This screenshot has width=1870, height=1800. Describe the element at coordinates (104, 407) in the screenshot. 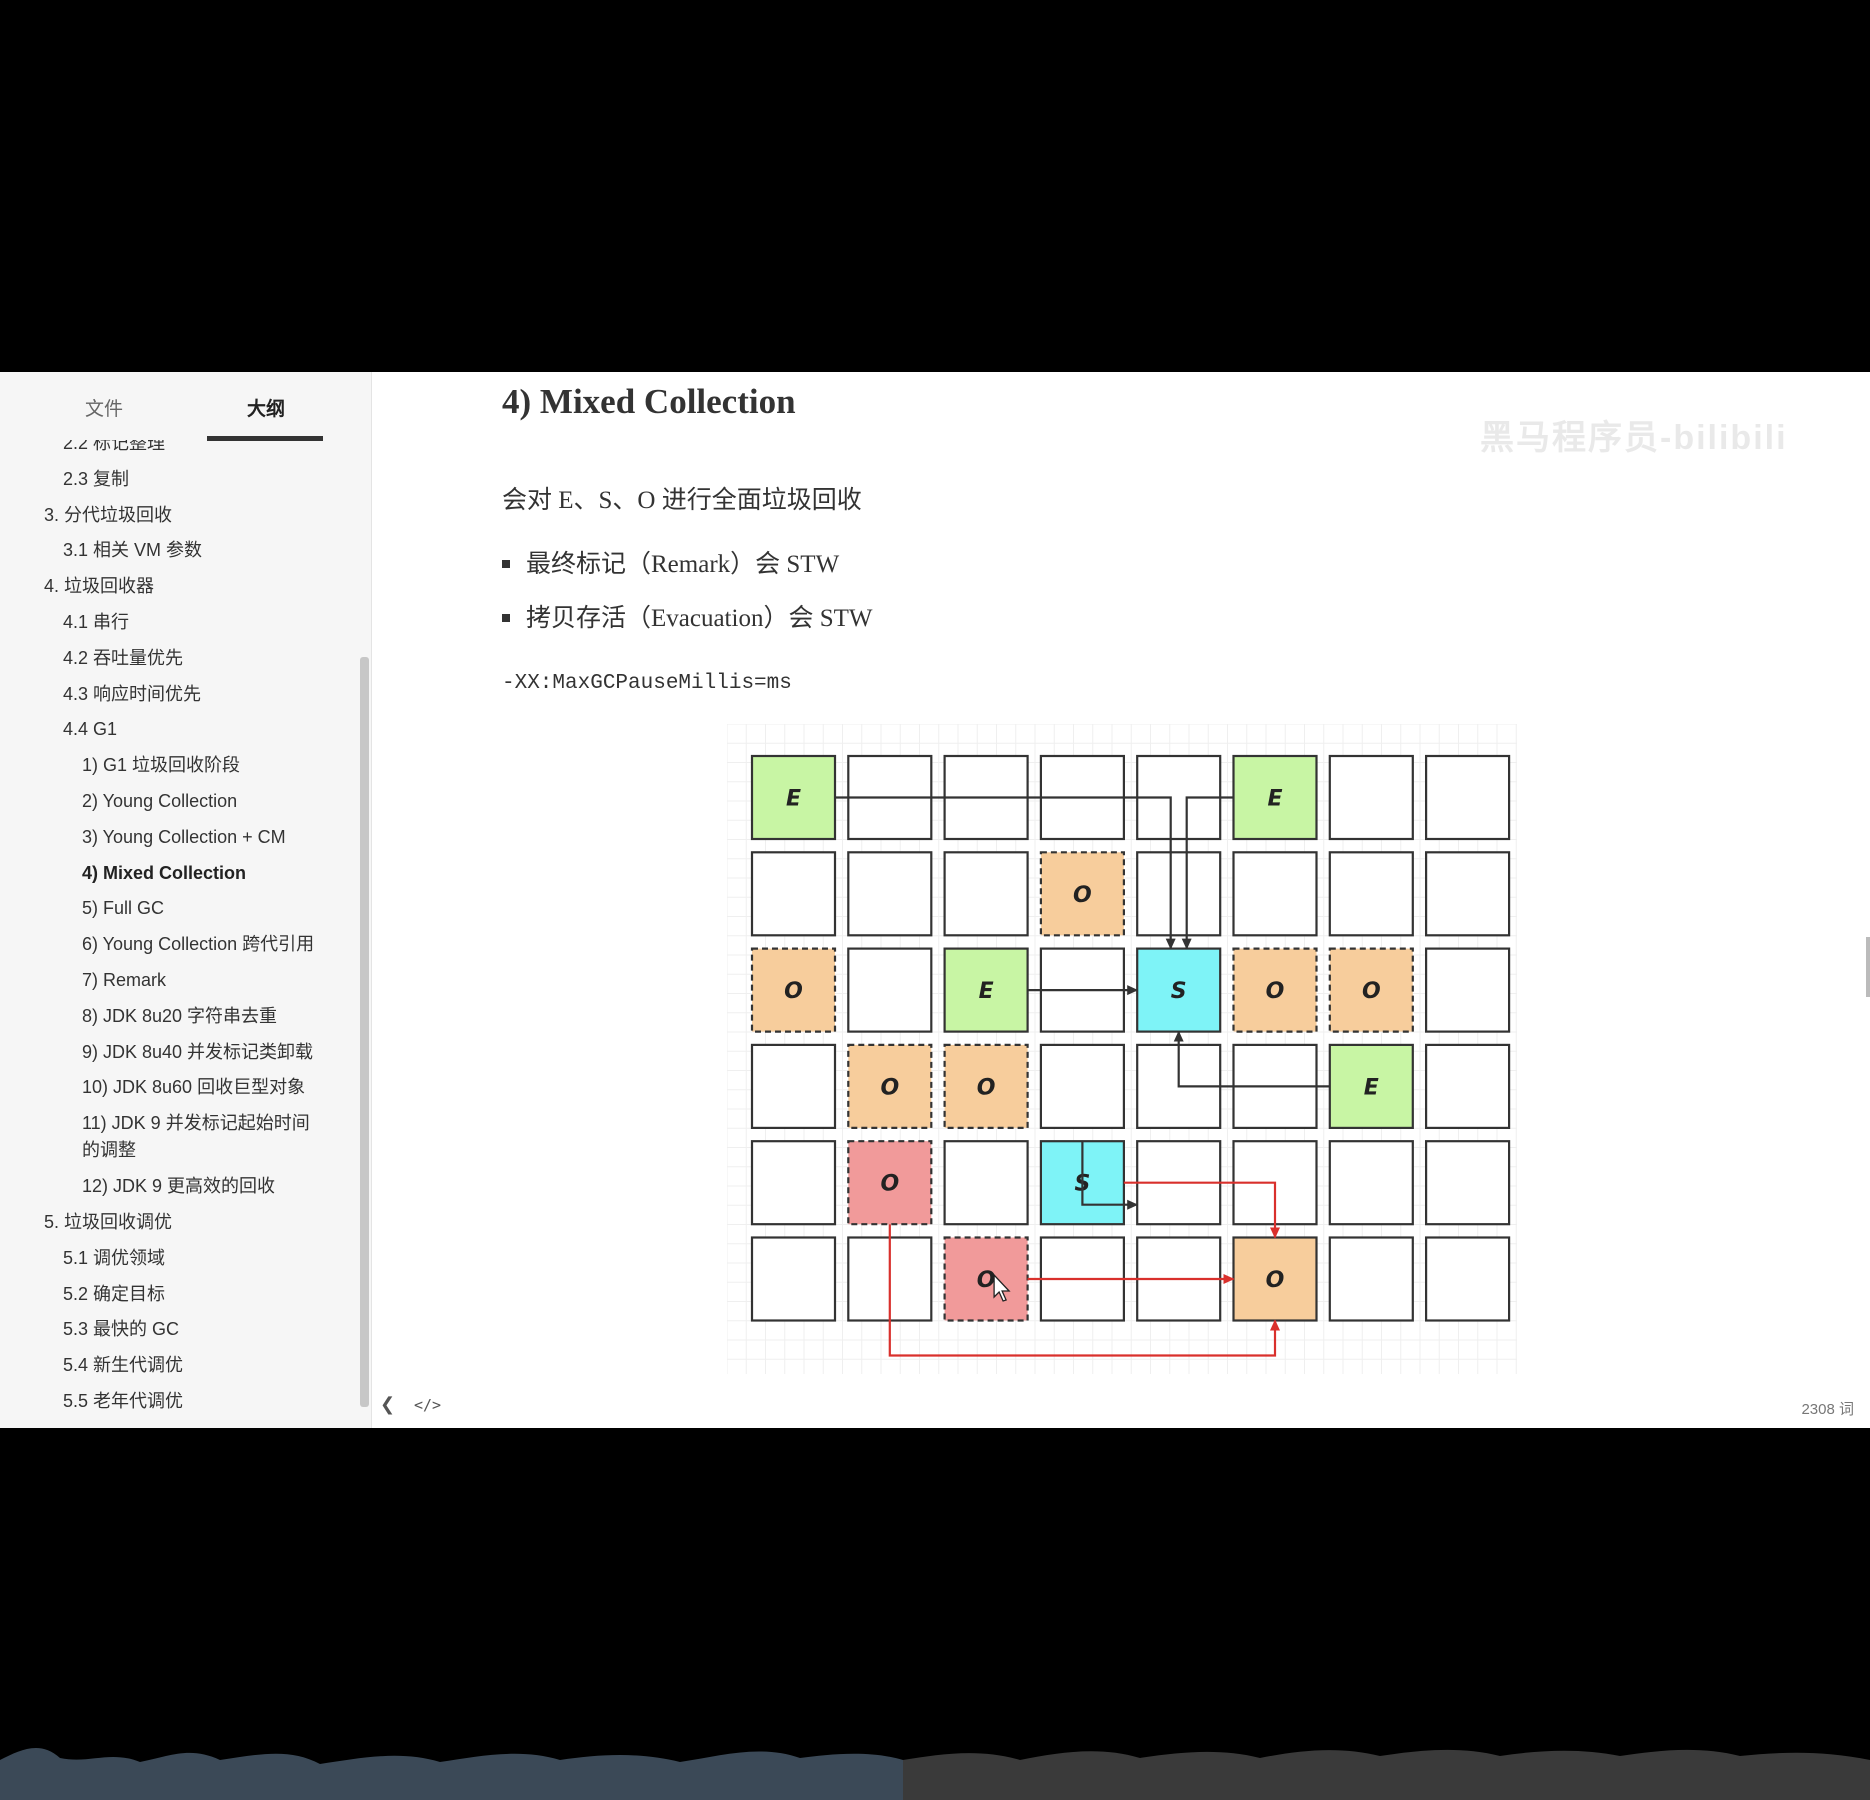

I see `tab-files: 文件` at that location.